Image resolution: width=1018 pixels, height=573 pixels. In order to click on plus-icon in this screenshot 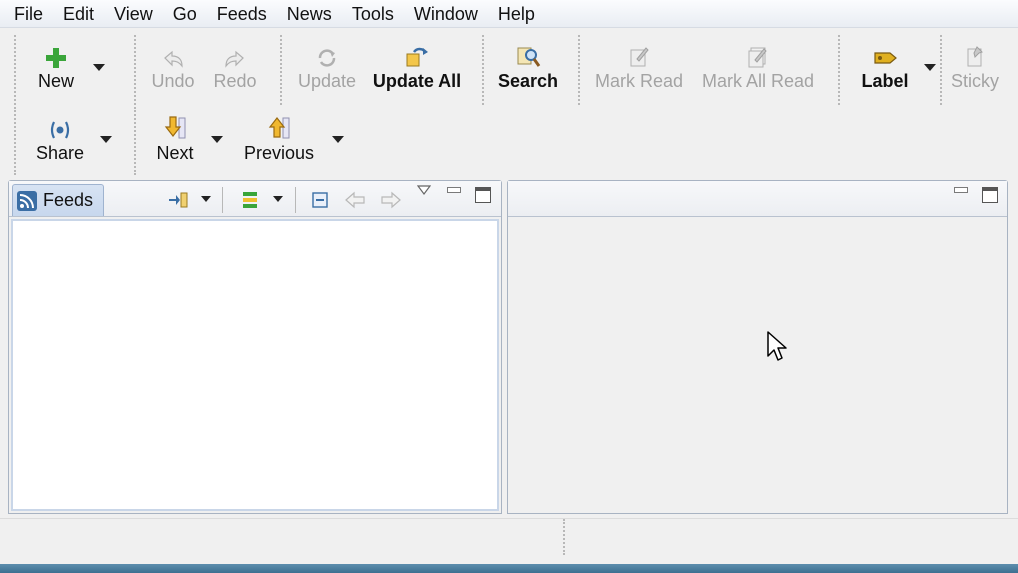, I will do `click(56, 54)`.